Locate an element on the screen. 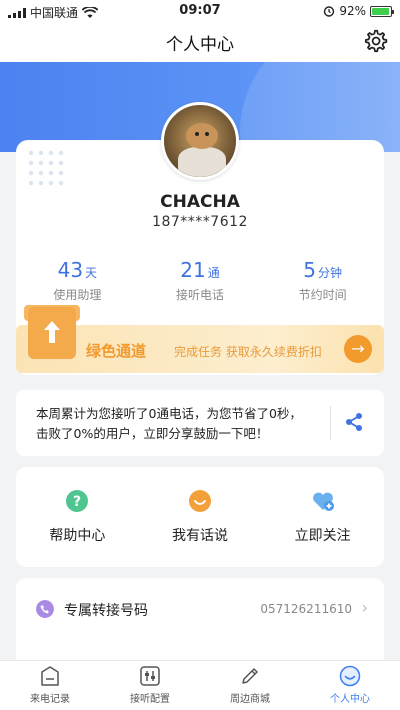  alarm-icon is located at coordinates (329, 11).